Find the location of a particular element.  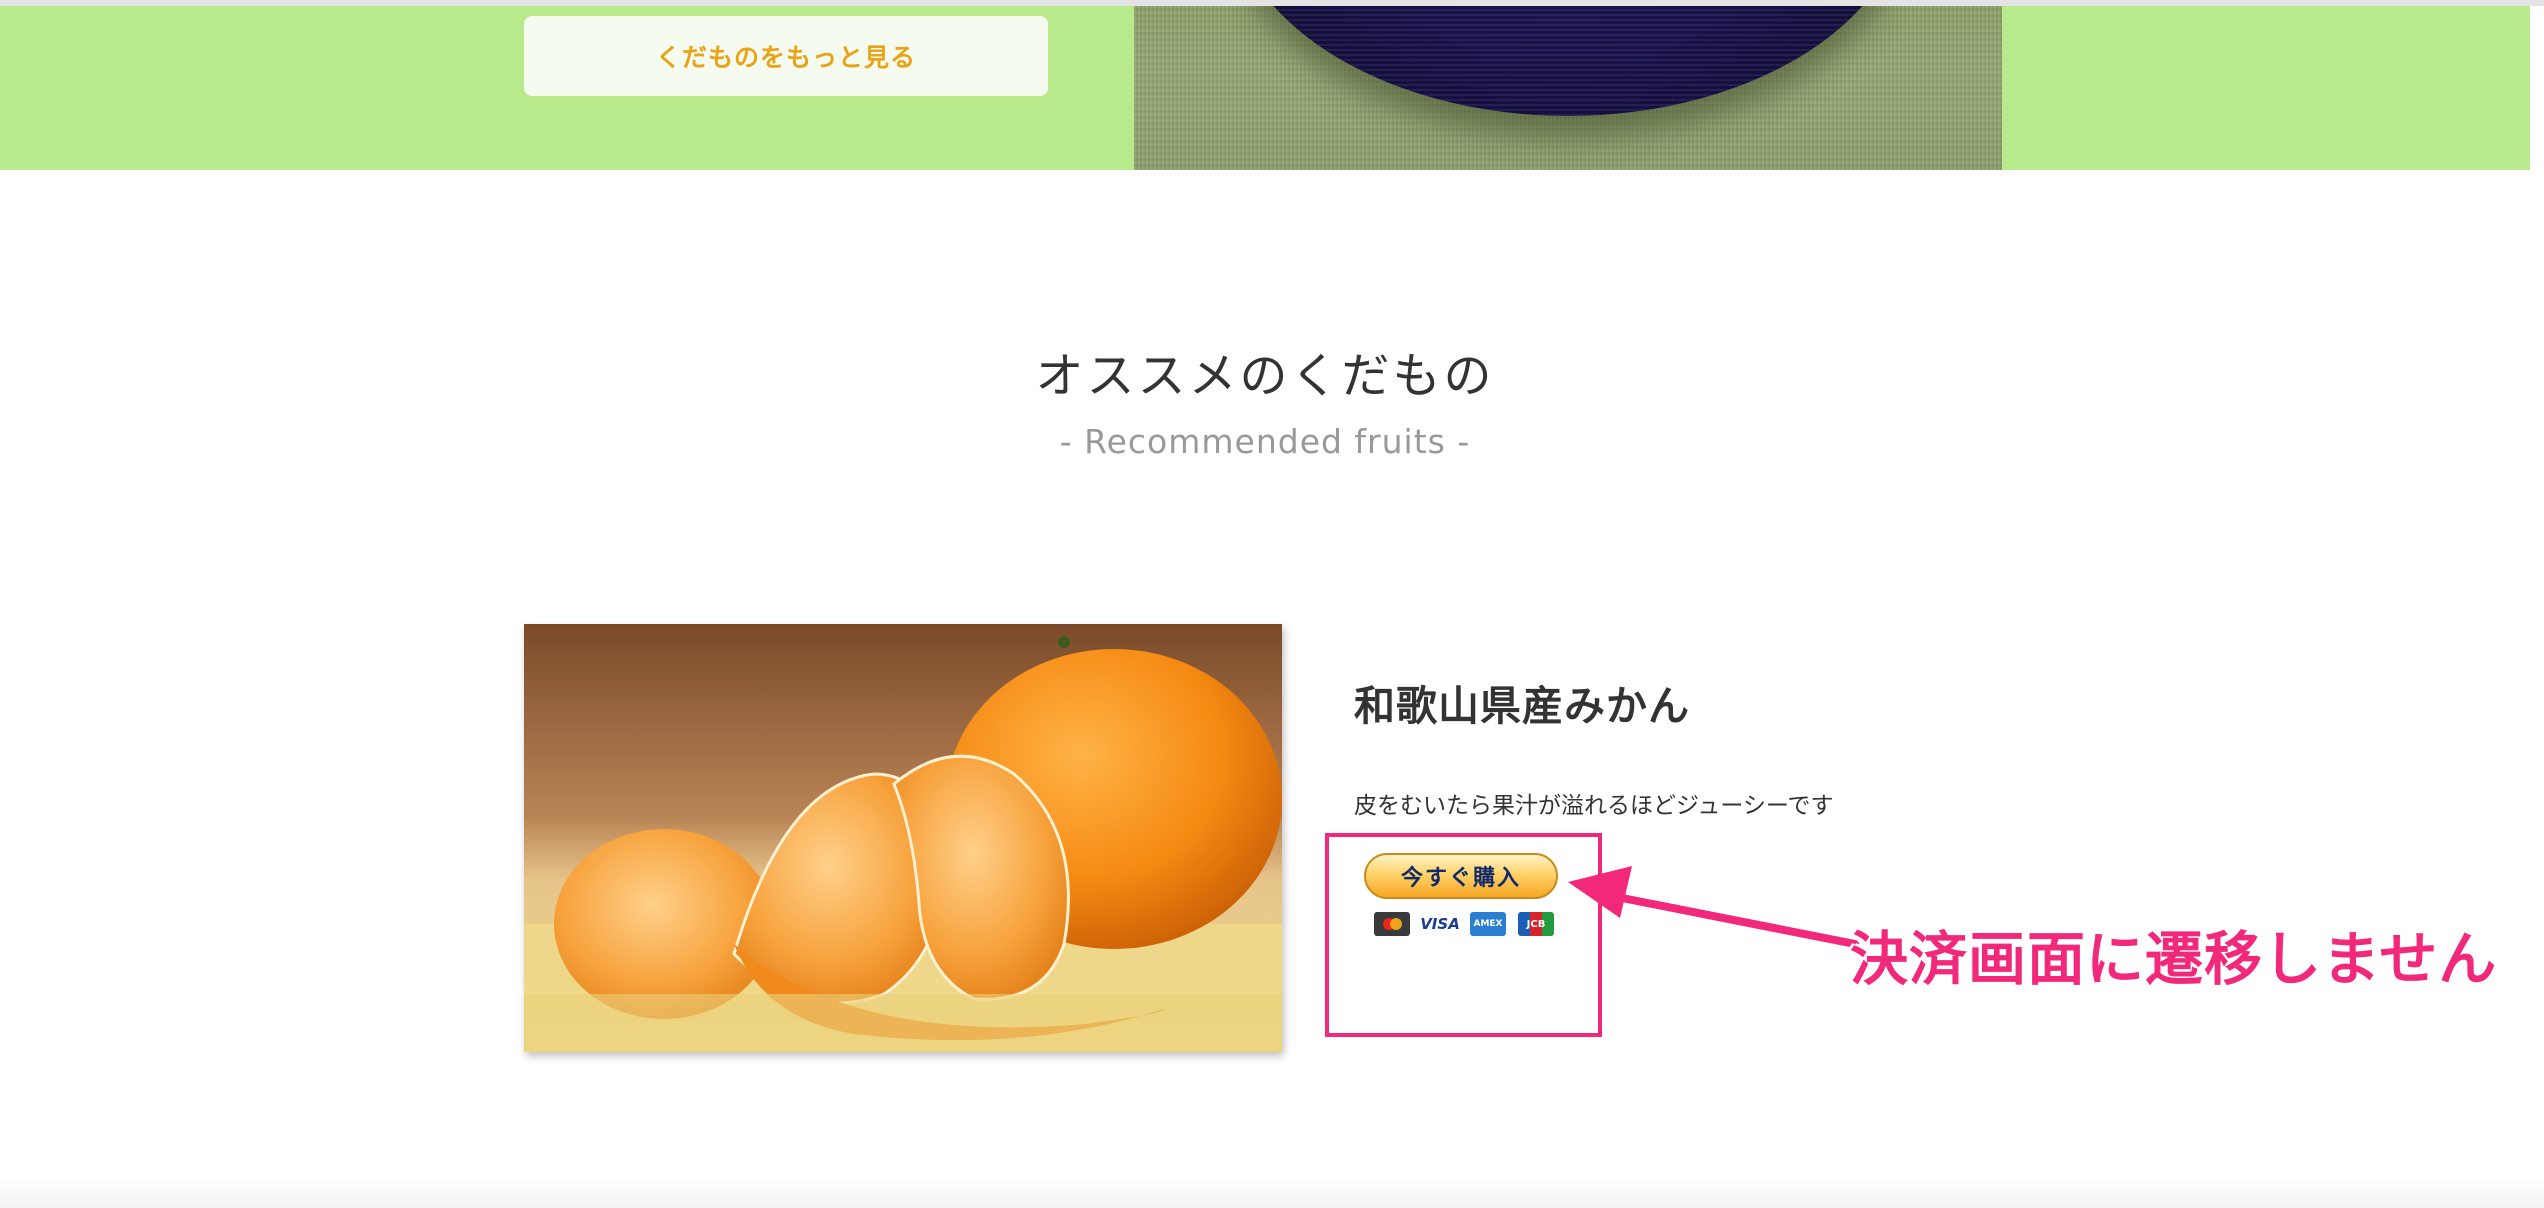

mastercard-icon is located at coordinates (1392, 924).